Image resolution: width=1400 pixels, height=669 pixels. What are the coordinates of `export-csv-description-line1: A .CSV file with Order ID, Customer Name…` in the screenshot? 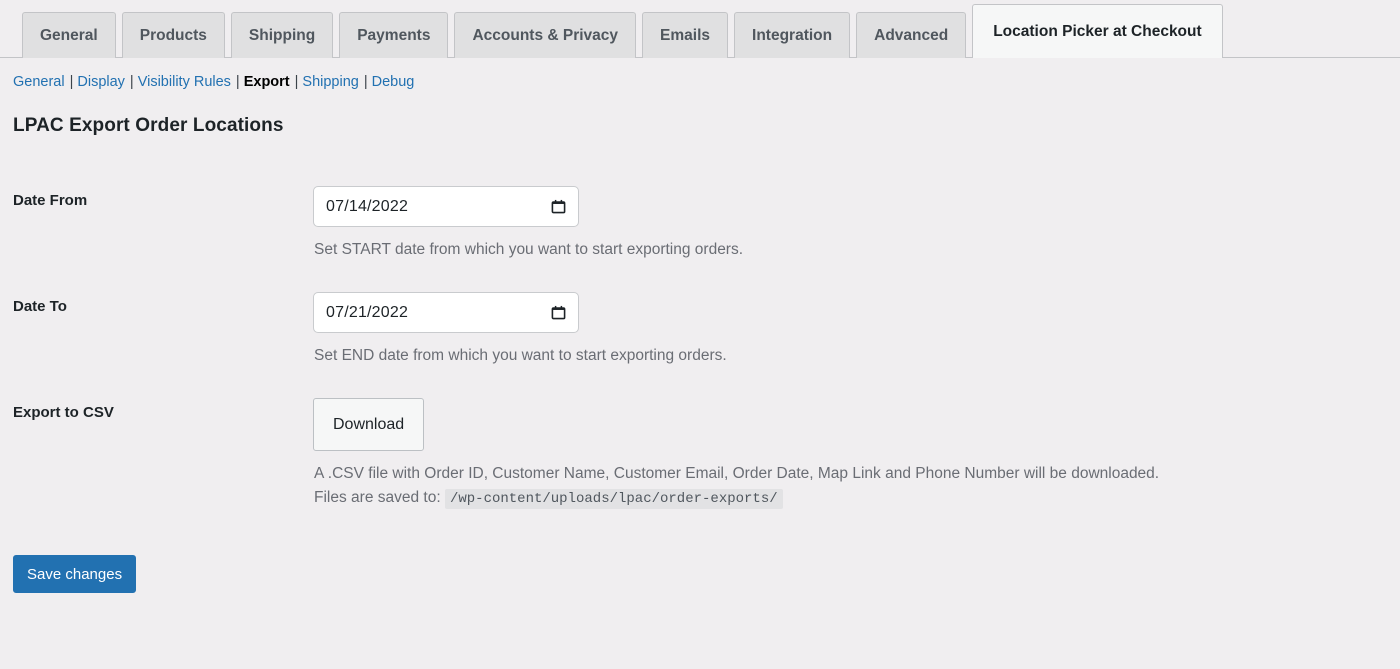 It's located at (737, 474).